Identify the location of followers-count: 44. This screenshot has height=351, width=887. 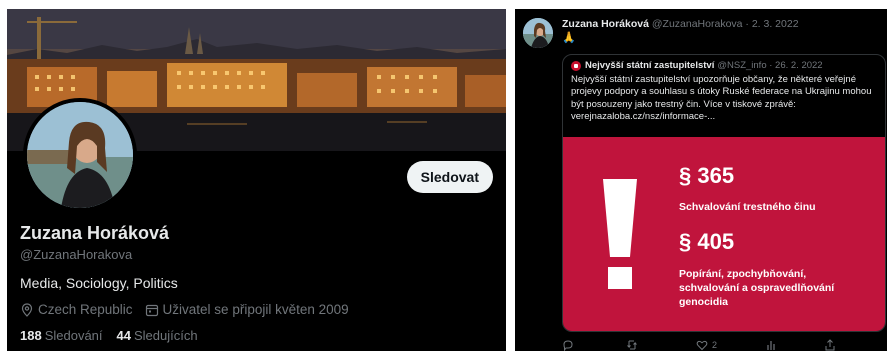
(123, 335).